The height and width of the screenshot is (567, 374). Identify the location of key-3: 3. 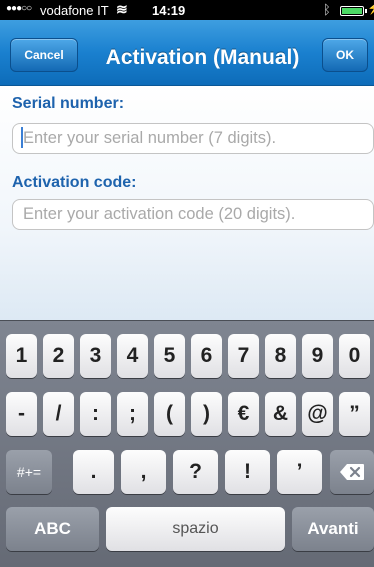
(95, 356).